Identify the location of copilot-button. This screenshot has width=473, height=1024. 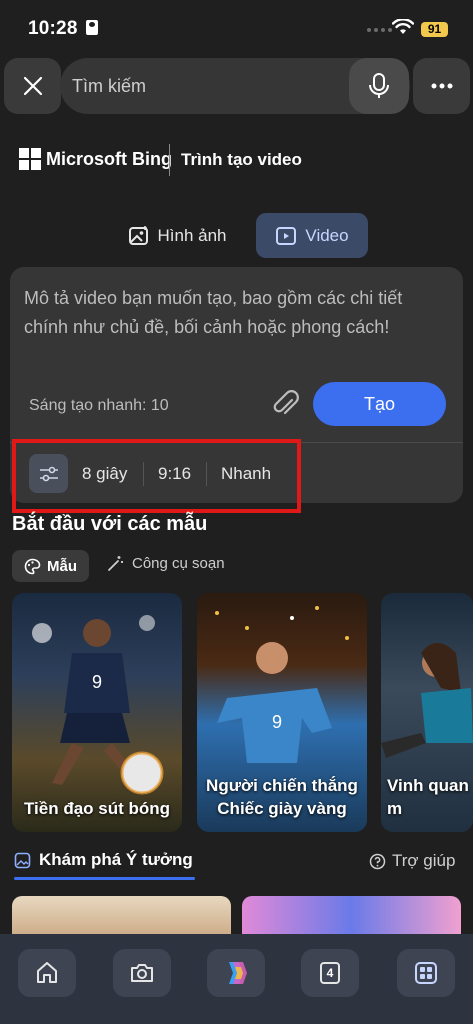
(236, 973).